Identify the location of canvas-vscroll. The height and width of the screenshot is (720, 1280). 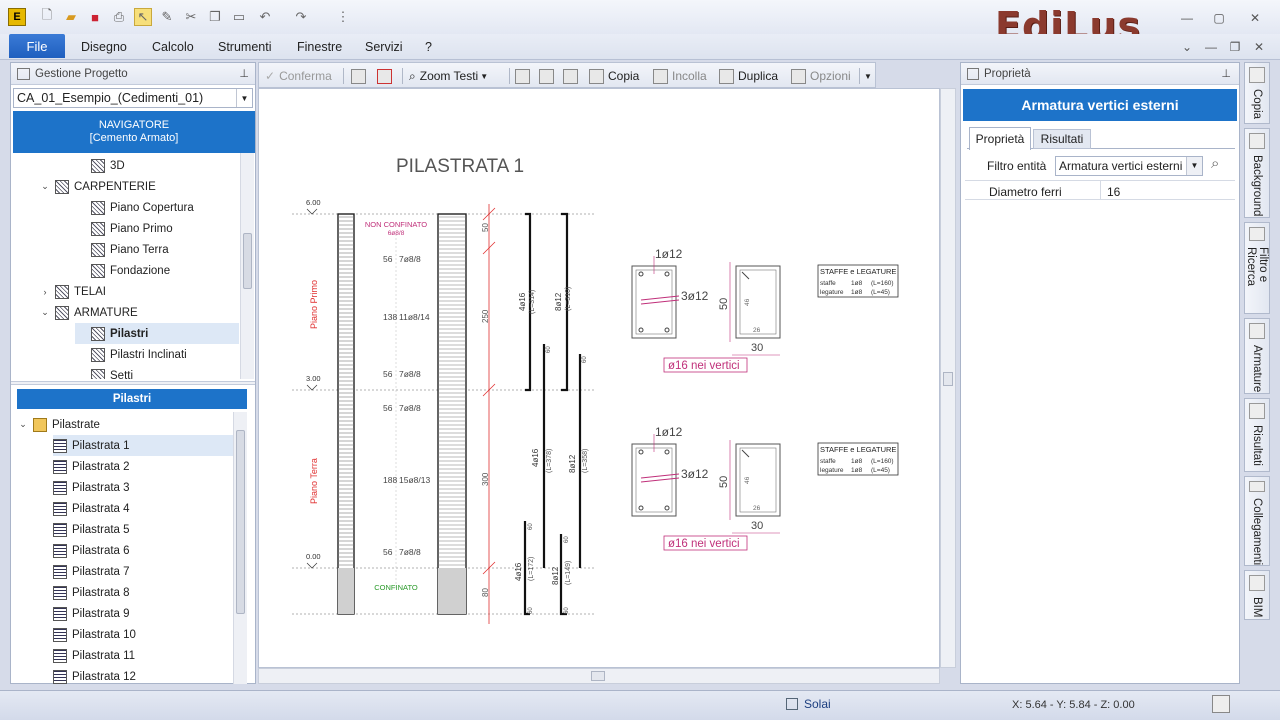
(948, 378).